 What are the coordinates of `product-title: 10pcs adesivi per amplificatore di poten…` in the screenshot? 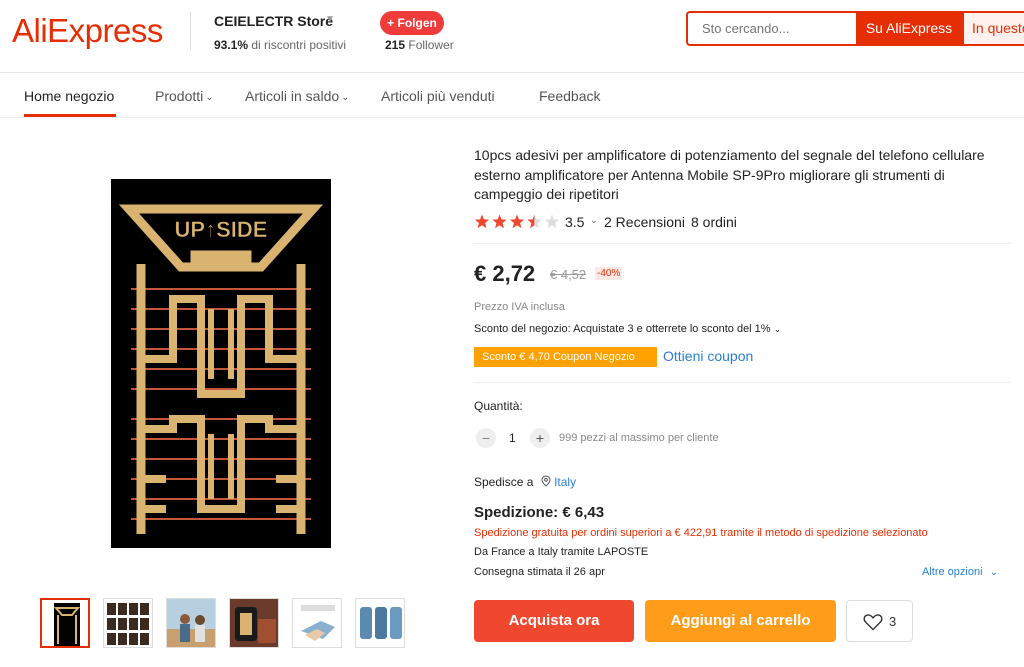 It's located at (729, 174).